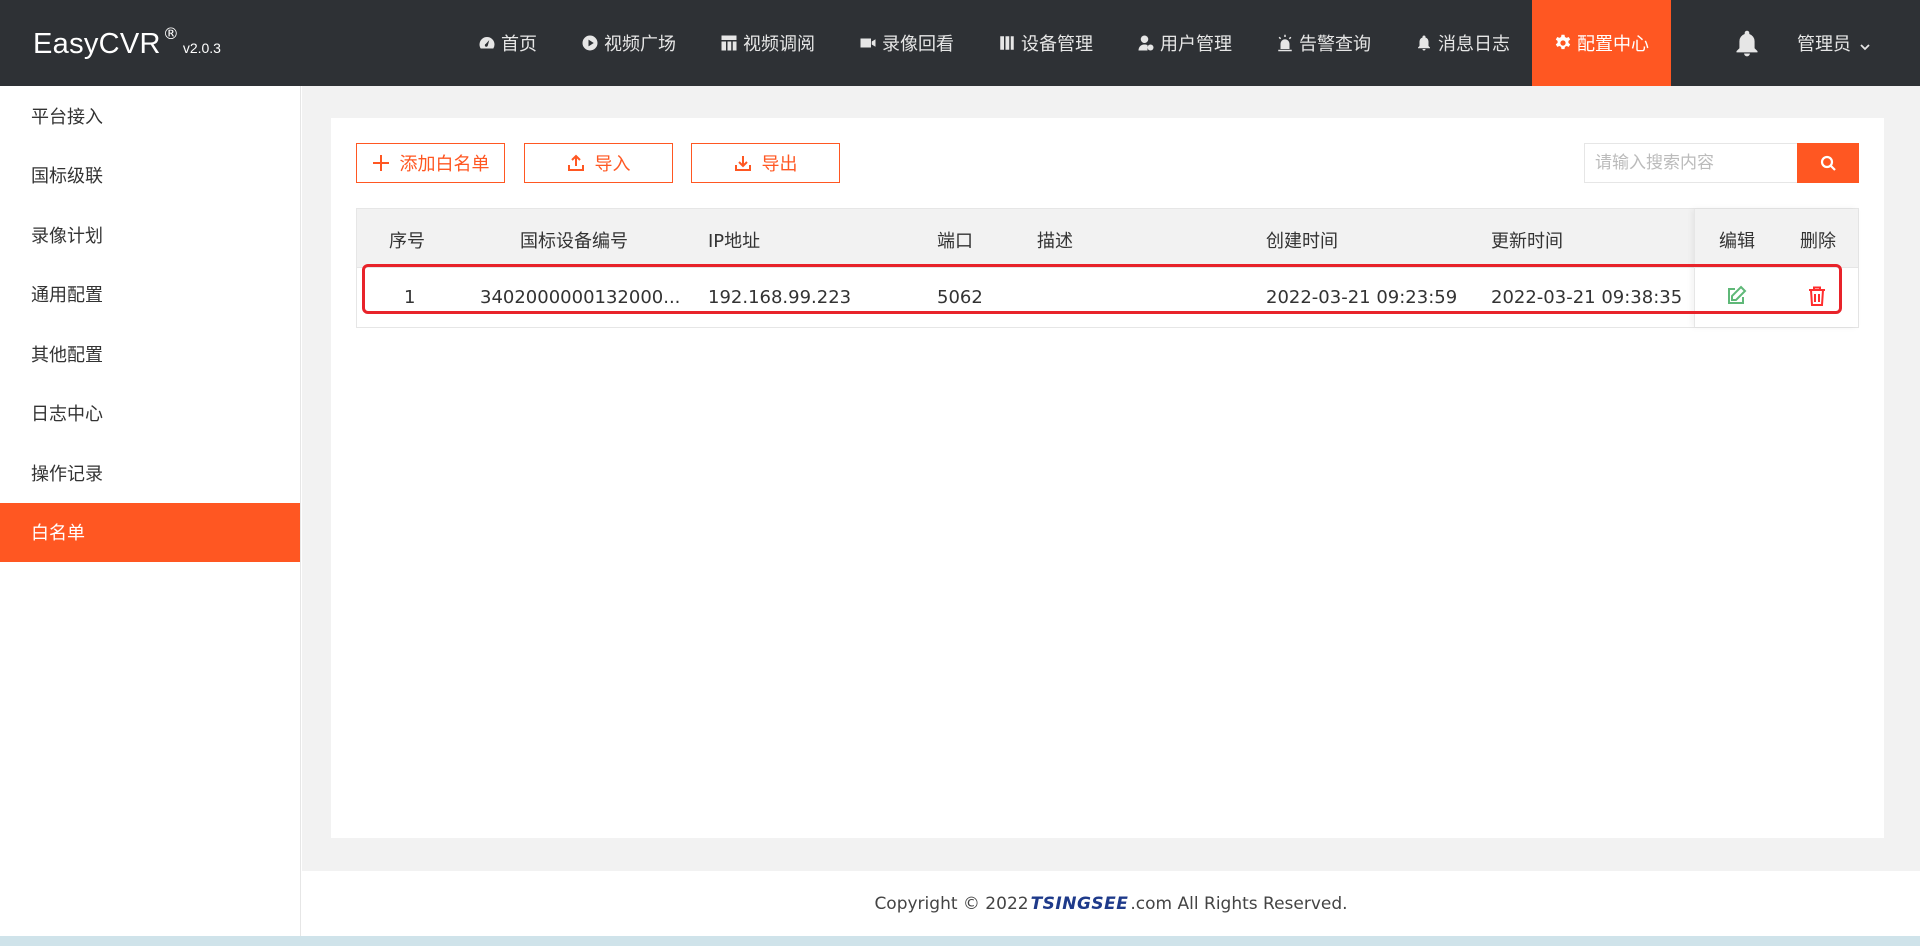 The width and height of the screenshot is (1920, 946). Describe the element at coordinates (1691, 163) in the screenshot. I see `search-input` at that location.